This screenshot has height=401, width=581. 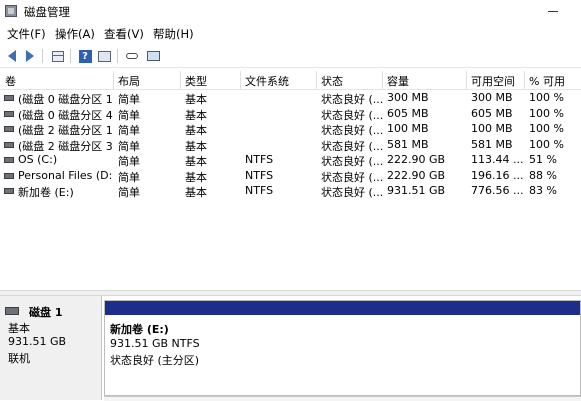 I want to click on window-title: 磁盘管理, so click(x=47, y=12).